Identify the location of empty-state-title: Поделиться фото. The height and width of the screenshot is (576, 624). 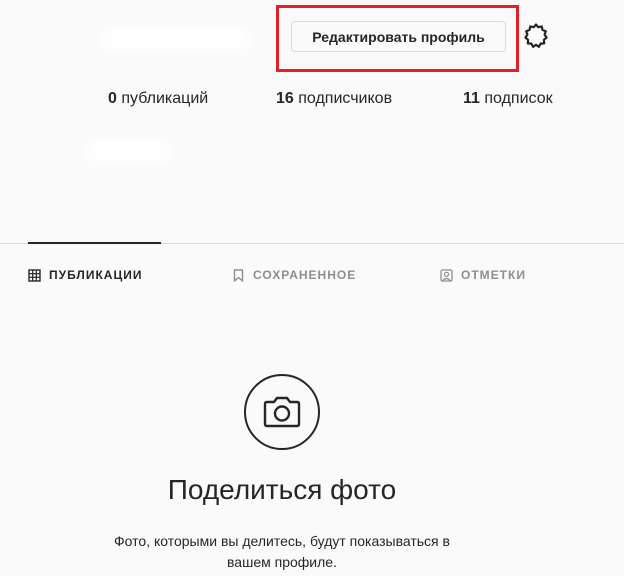
(282, 489).